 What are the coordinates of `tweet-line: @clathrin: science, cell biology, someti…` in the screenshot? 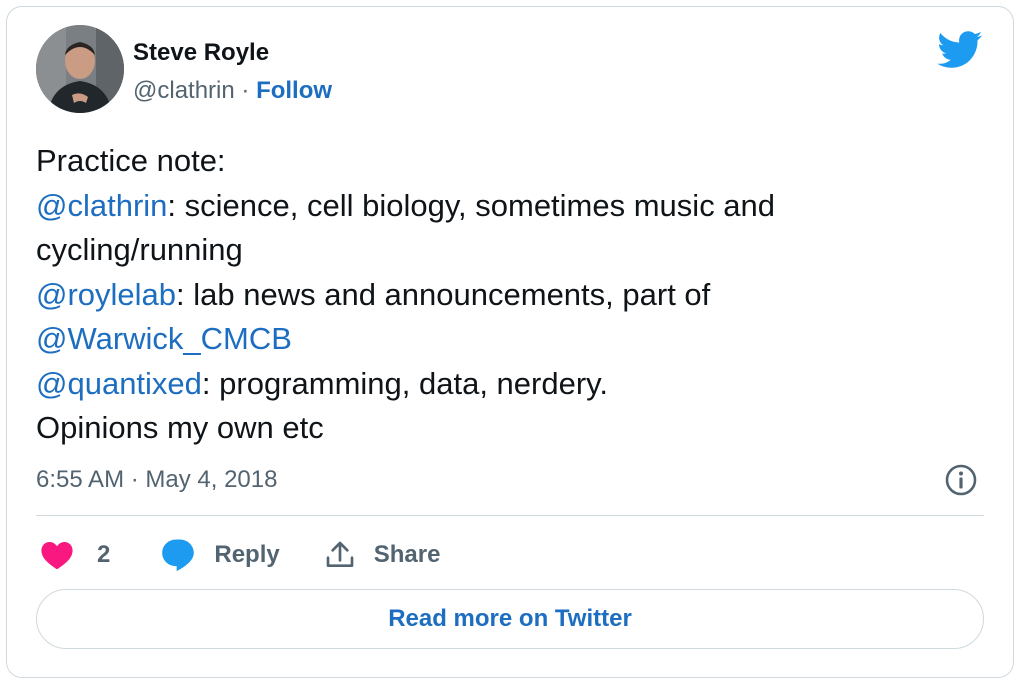 It's located at (506, 206).